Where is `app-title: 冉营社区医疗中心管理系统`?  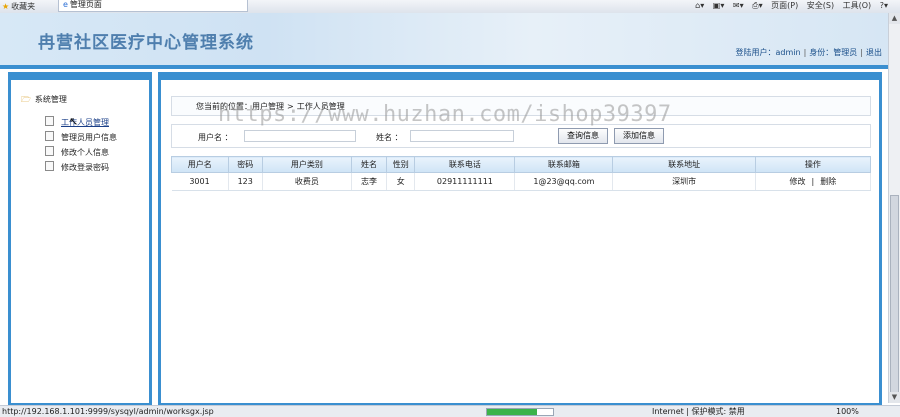
app-title: 冉营社区医疗中心管理系统 is located at coordinates (146, 43).